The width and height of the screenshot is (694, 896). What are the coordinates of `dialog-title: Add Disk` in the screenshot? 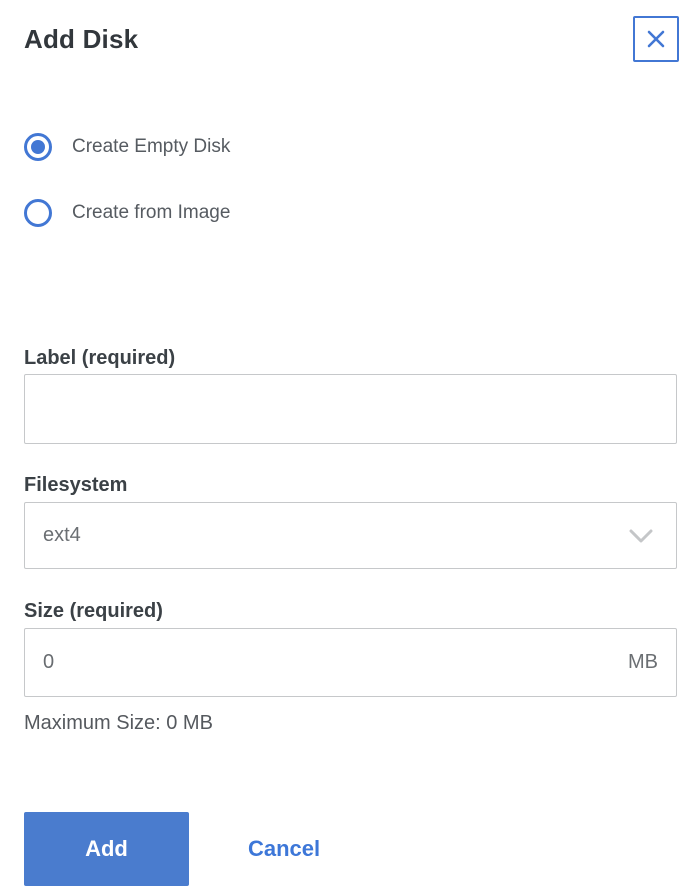 It's located at (81, 39).